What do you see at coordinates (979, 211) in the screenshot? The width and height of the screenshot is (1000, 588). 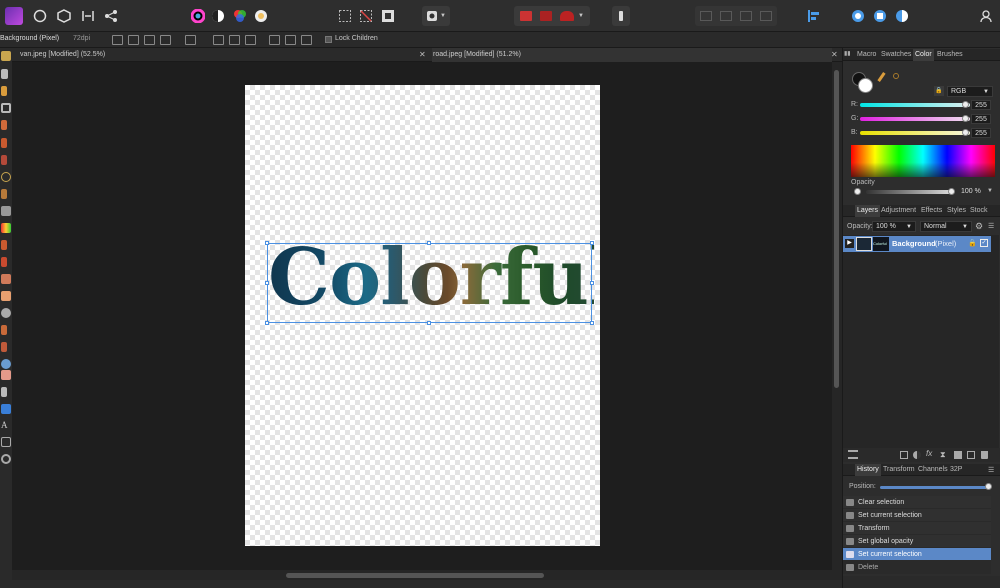 I see `tab-stock: Stock` at bounding box center [979, 211].